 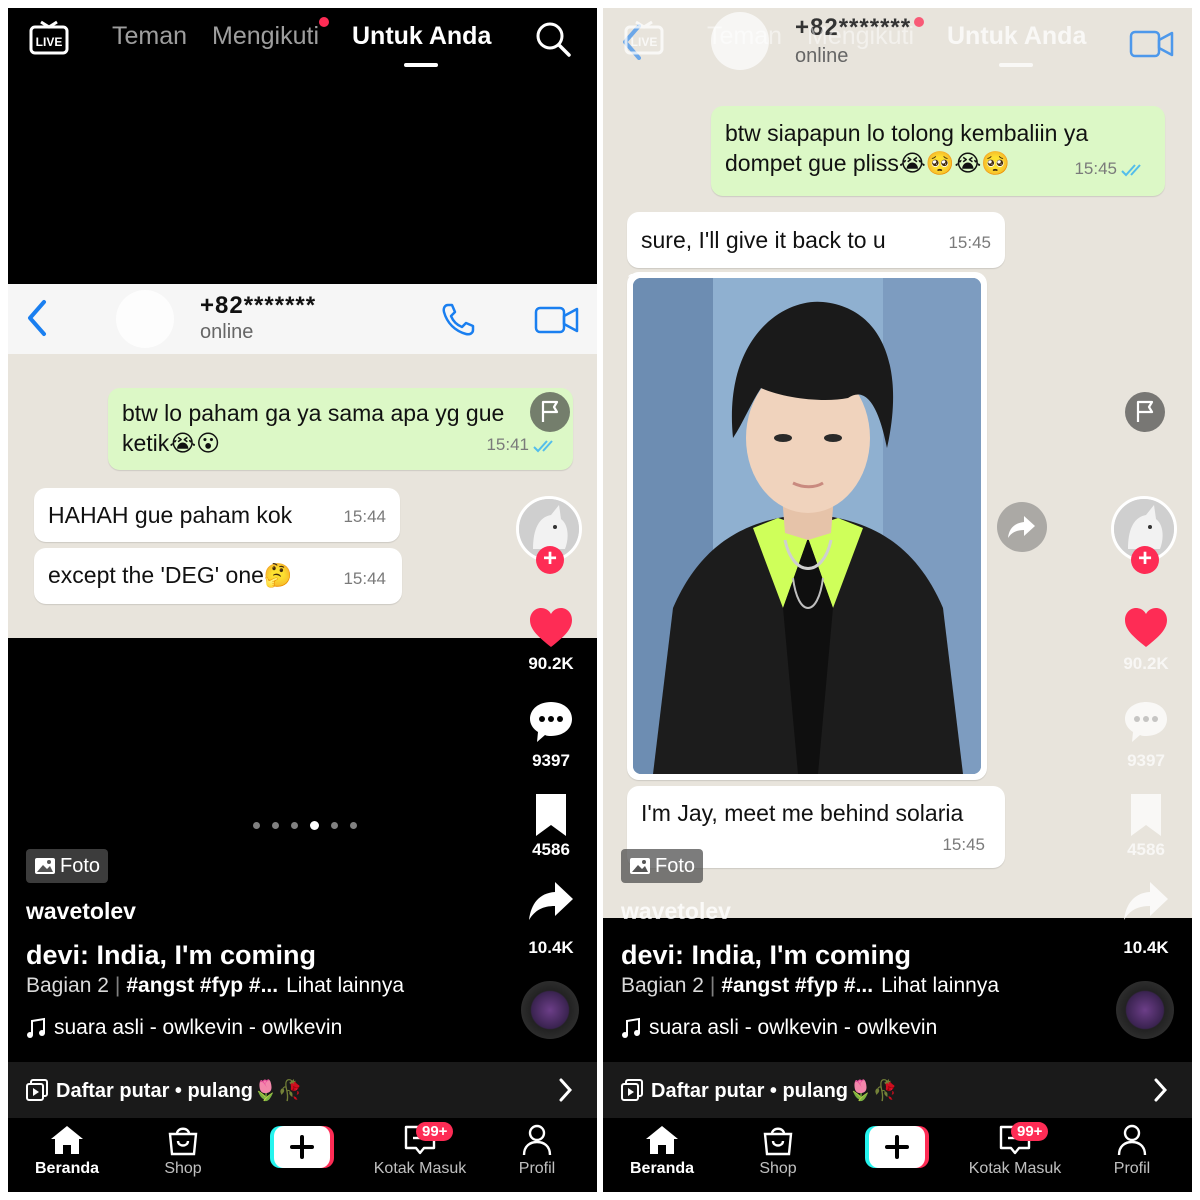 I want to click on chat-bubble-incoming: sure, I'll give it back to u 15:45, so click(x=816, y=240).